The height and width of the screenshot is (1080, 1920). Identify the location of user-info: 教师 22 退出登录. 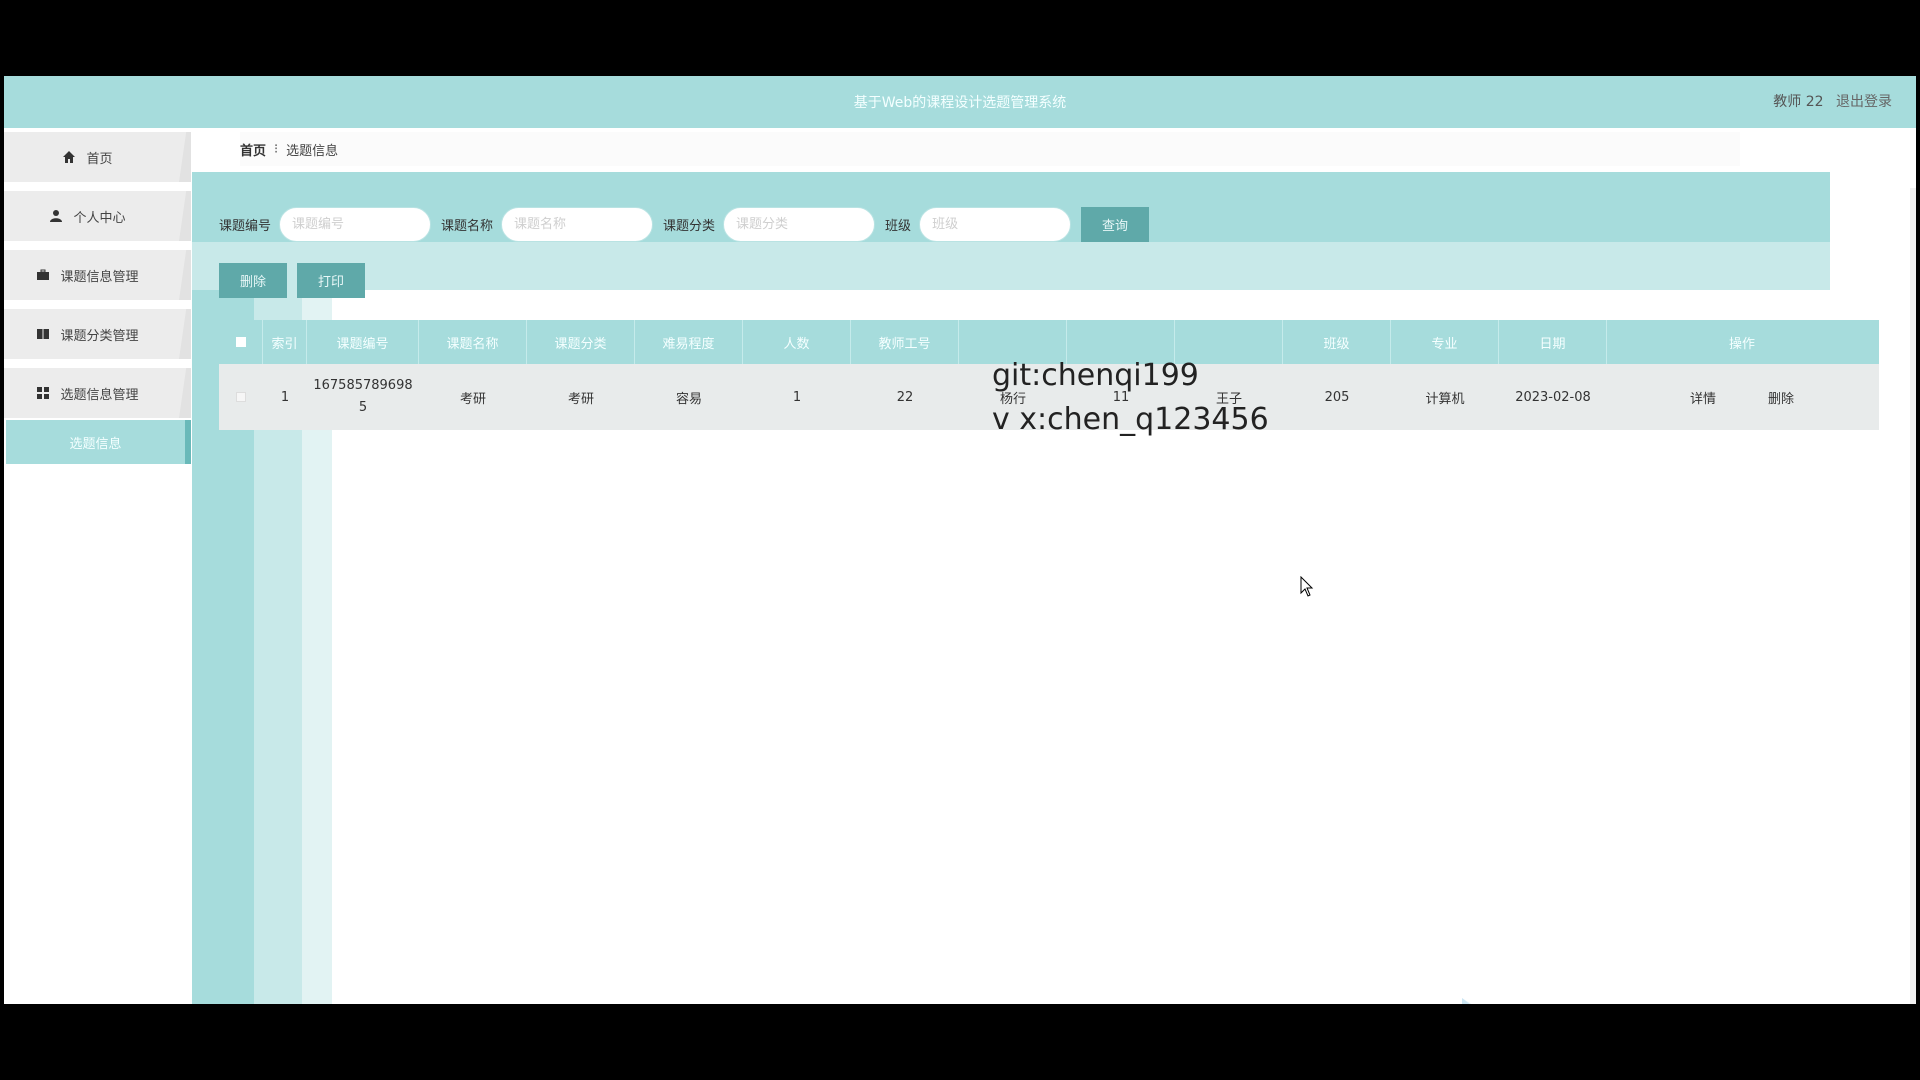
(1828, 101).